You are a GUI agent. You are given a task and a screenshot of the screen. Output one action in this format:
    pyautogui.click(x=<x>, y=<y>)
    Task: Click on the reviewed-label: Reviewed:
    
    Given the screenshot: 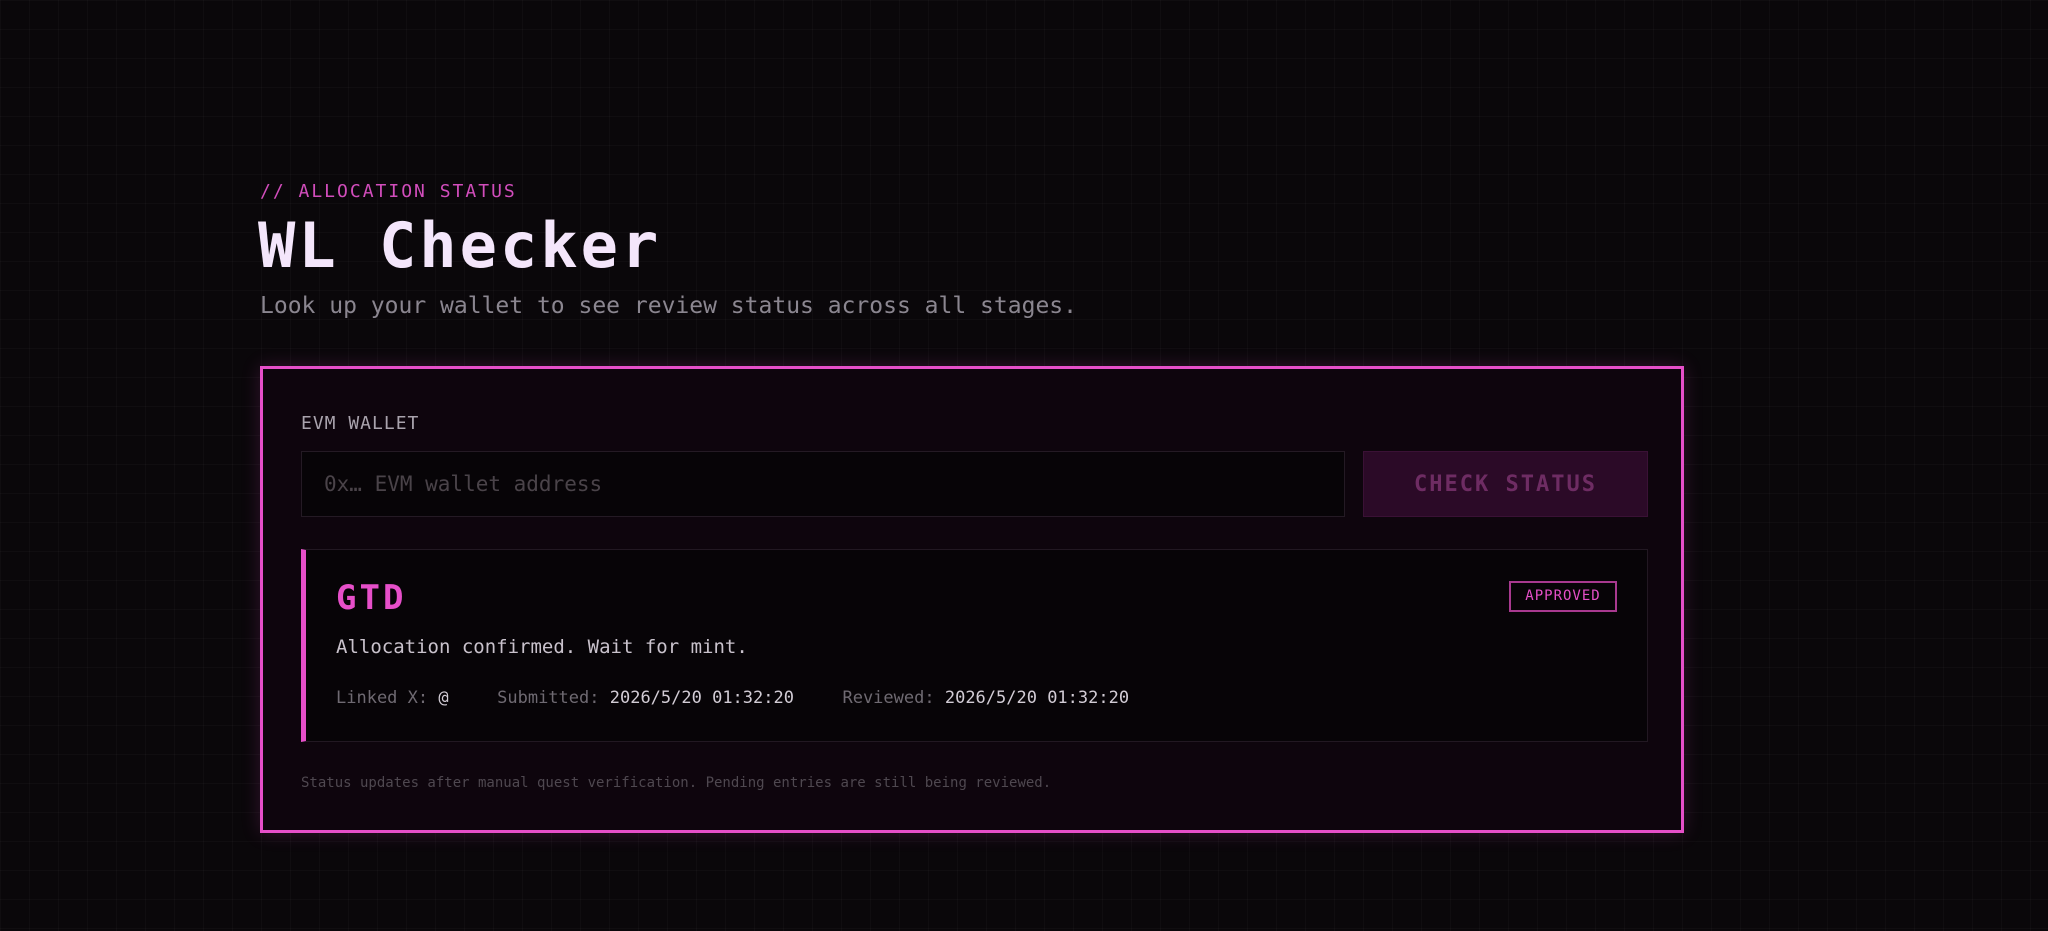 What is the action you would take?
    pyautogui.click(x=888, y=698)
    